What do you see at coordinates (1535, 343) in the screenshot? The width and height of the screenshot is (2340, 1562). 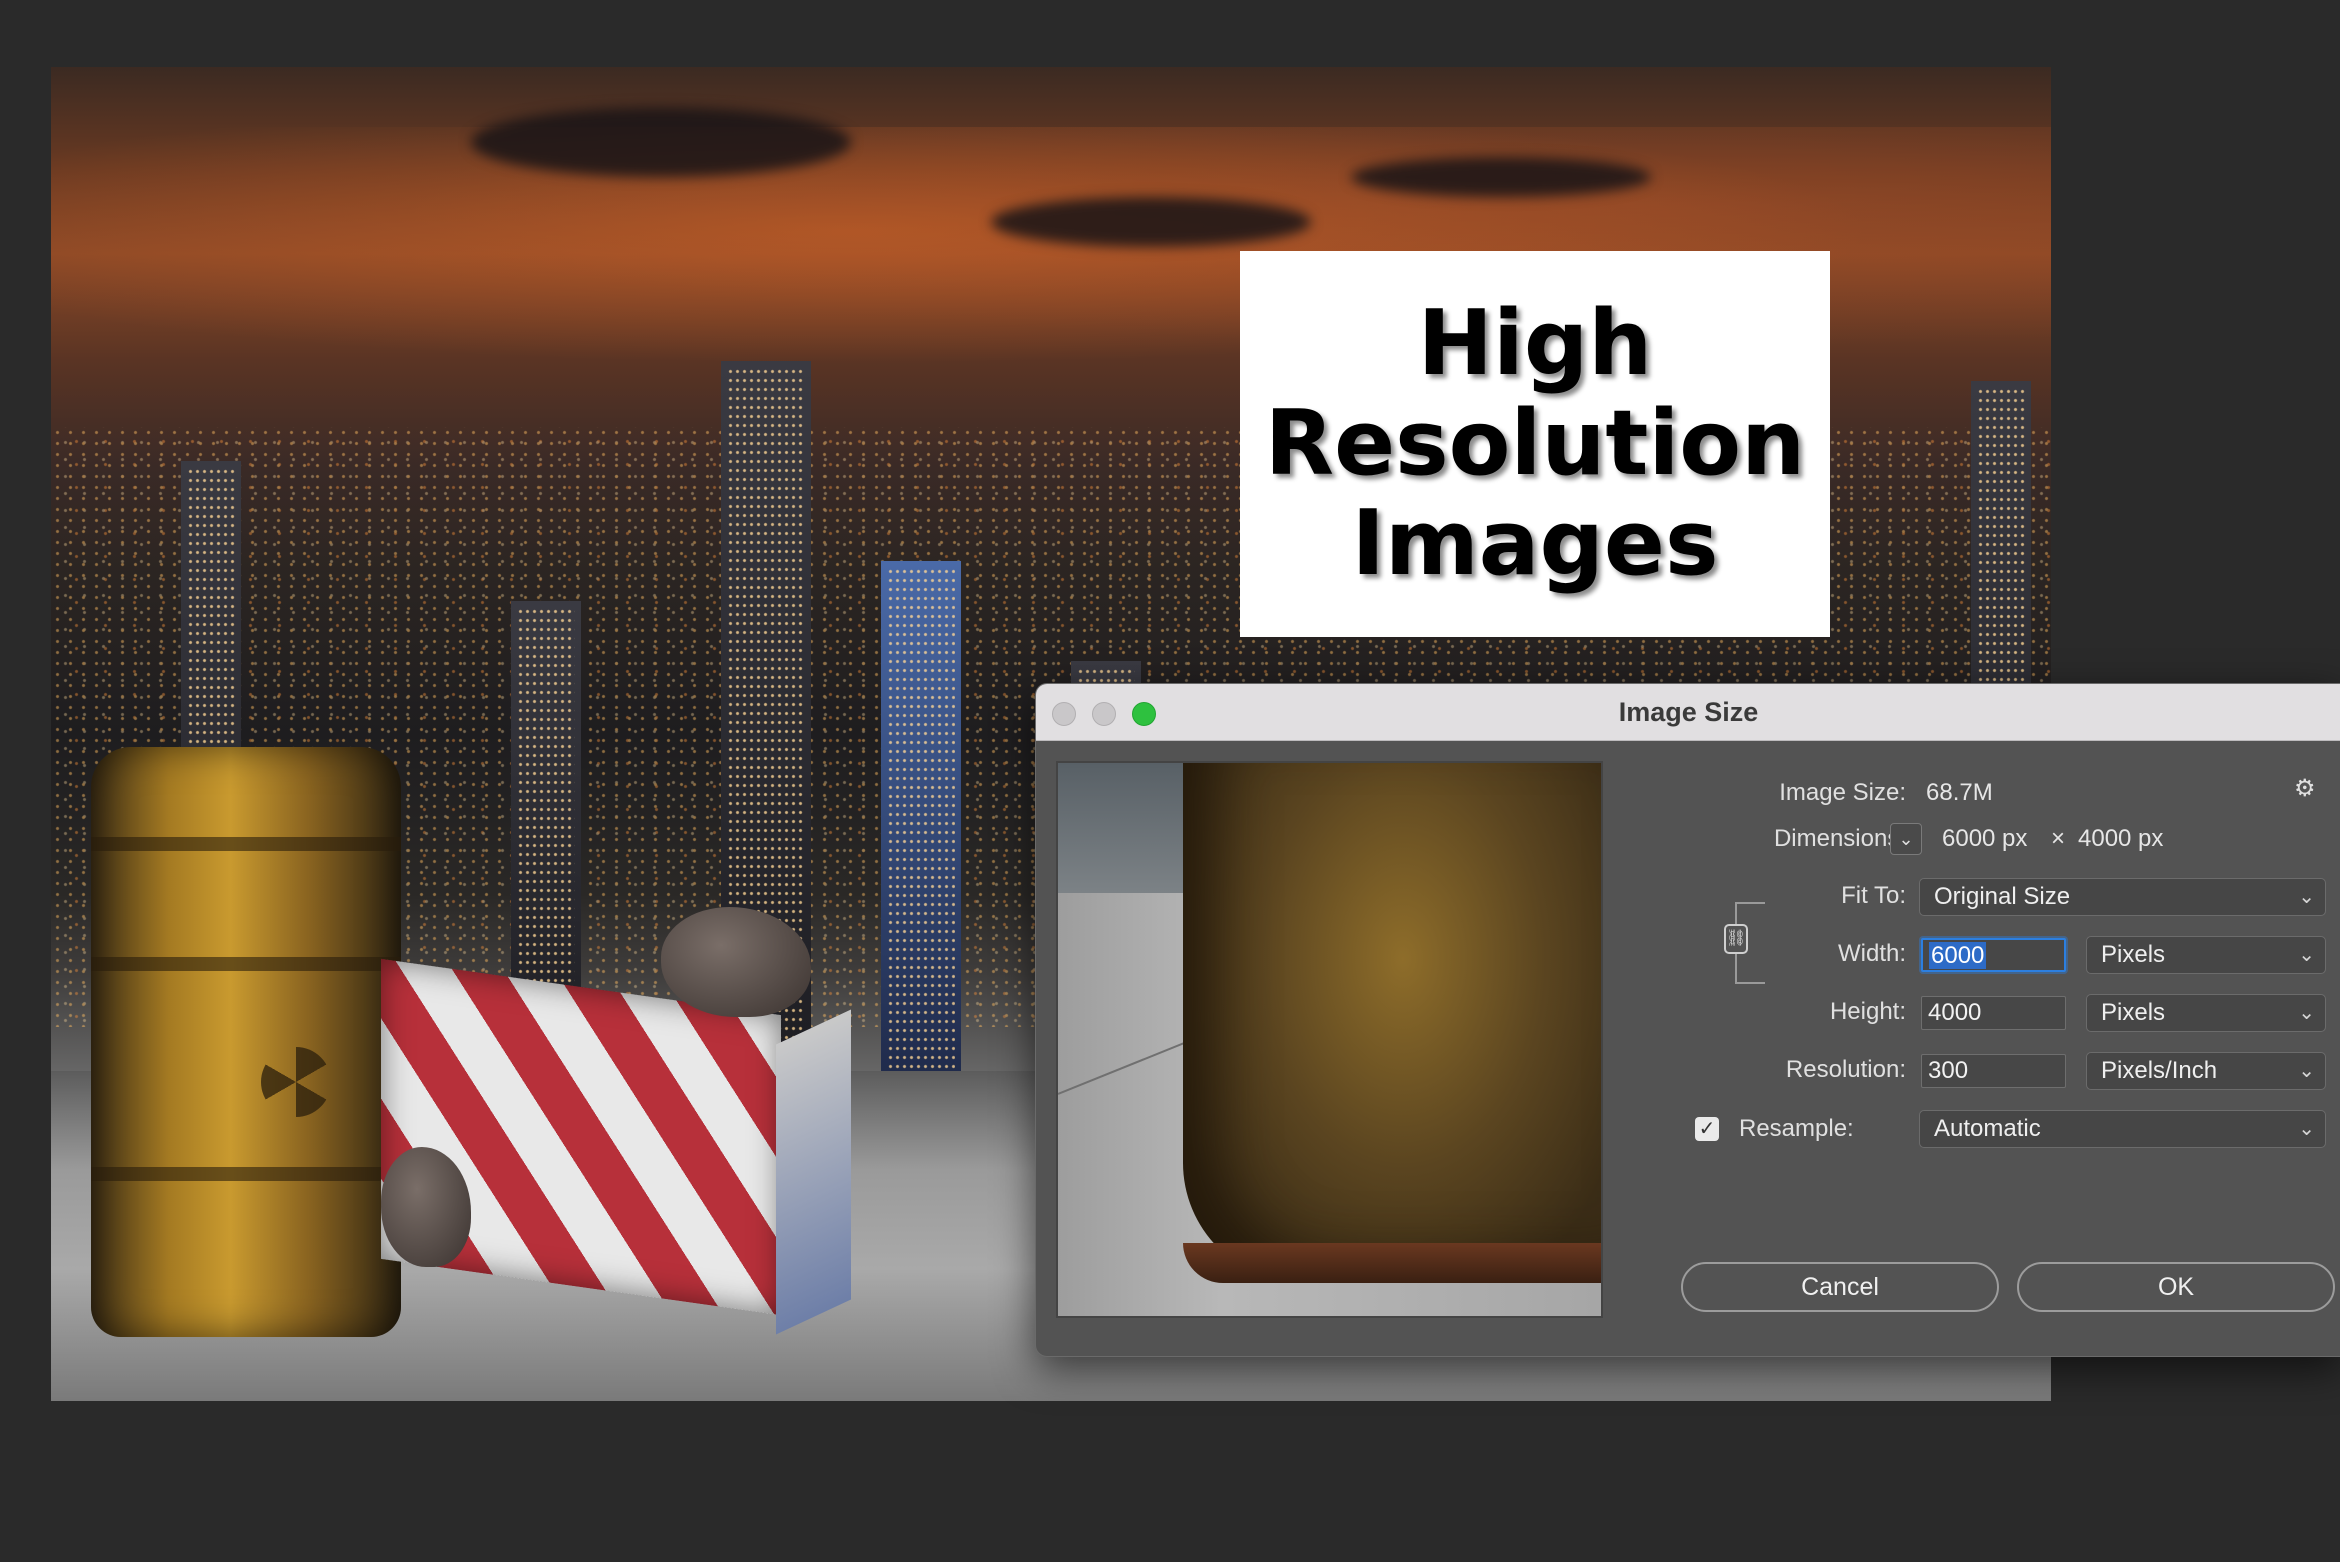 I see `headline-line-1: High` at bounding box center [1535, 343].